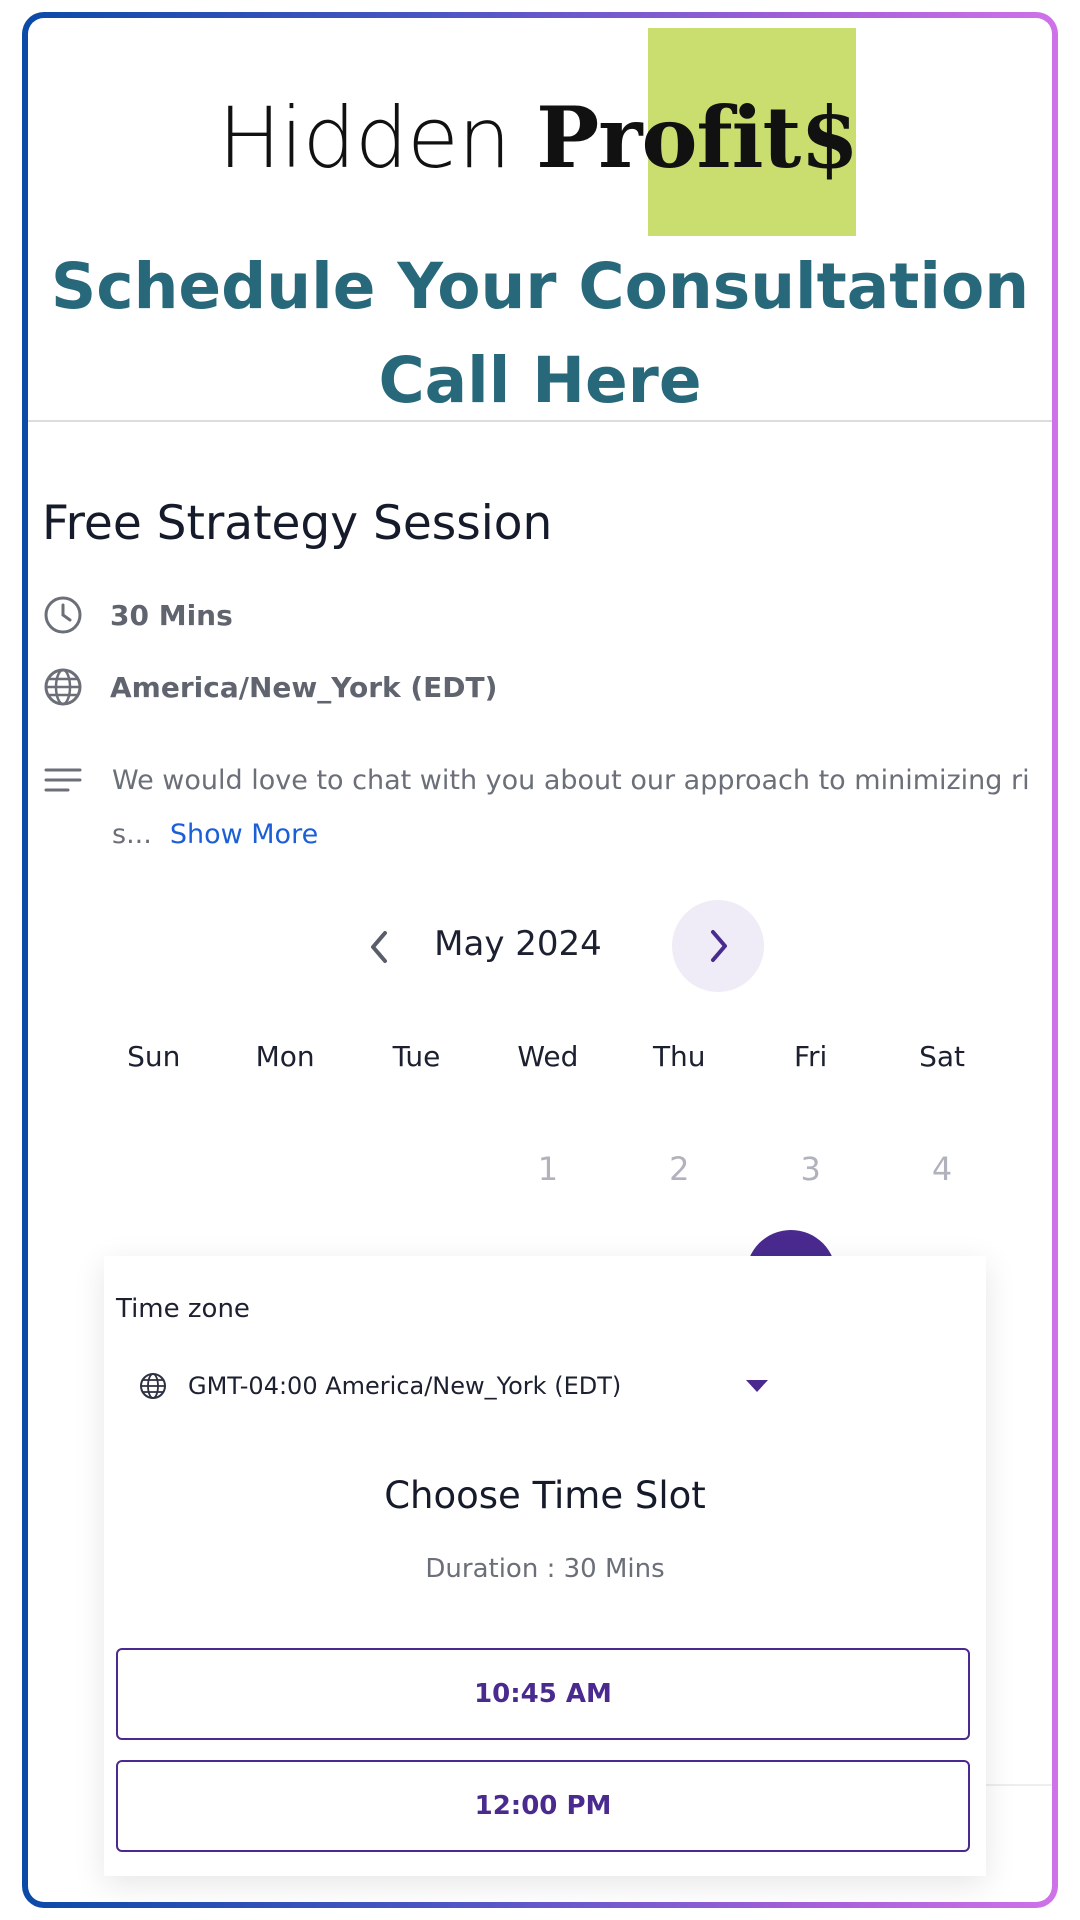 The image size is (1080, 1920). I want to click on page-headline: Schedule Your Consultation Call Here, so click(540, 334).